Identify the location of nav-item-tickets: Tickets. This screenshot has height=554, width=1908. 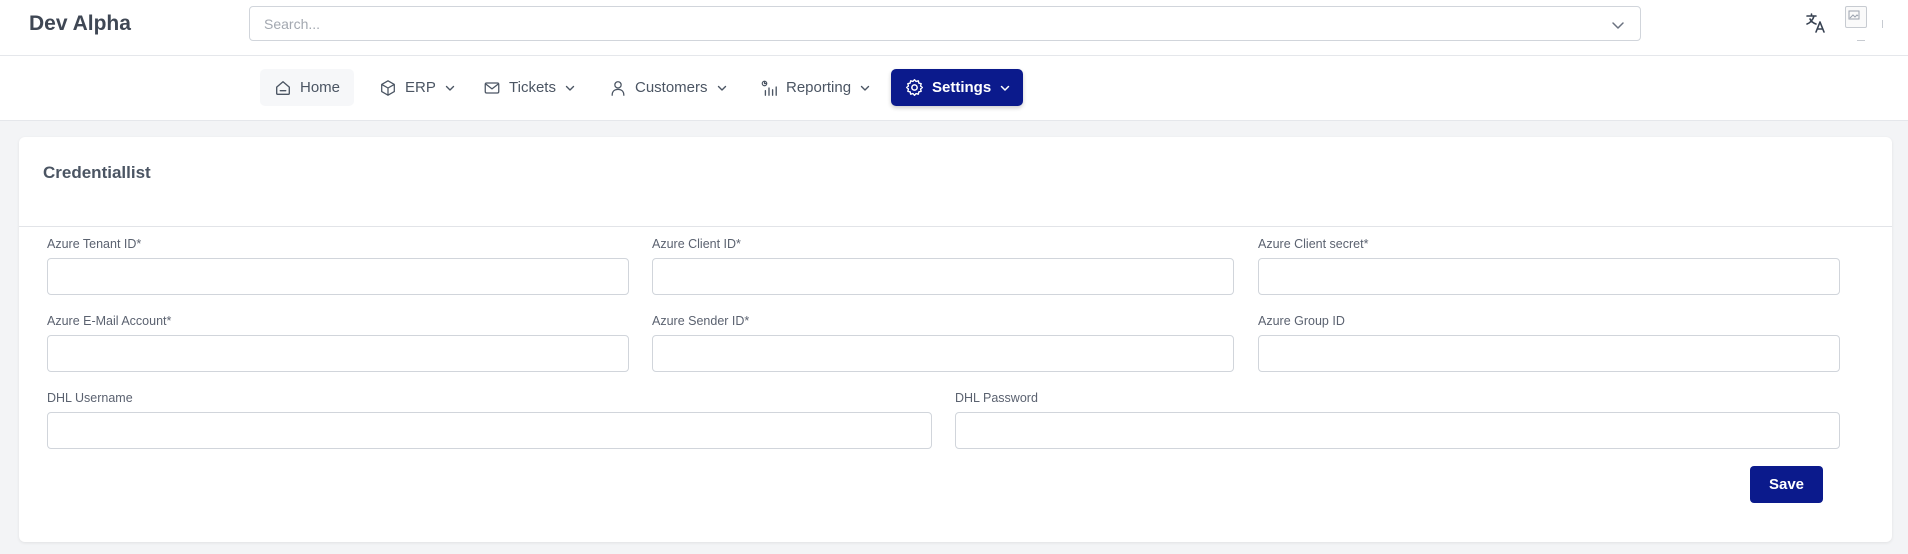
(529, 87).